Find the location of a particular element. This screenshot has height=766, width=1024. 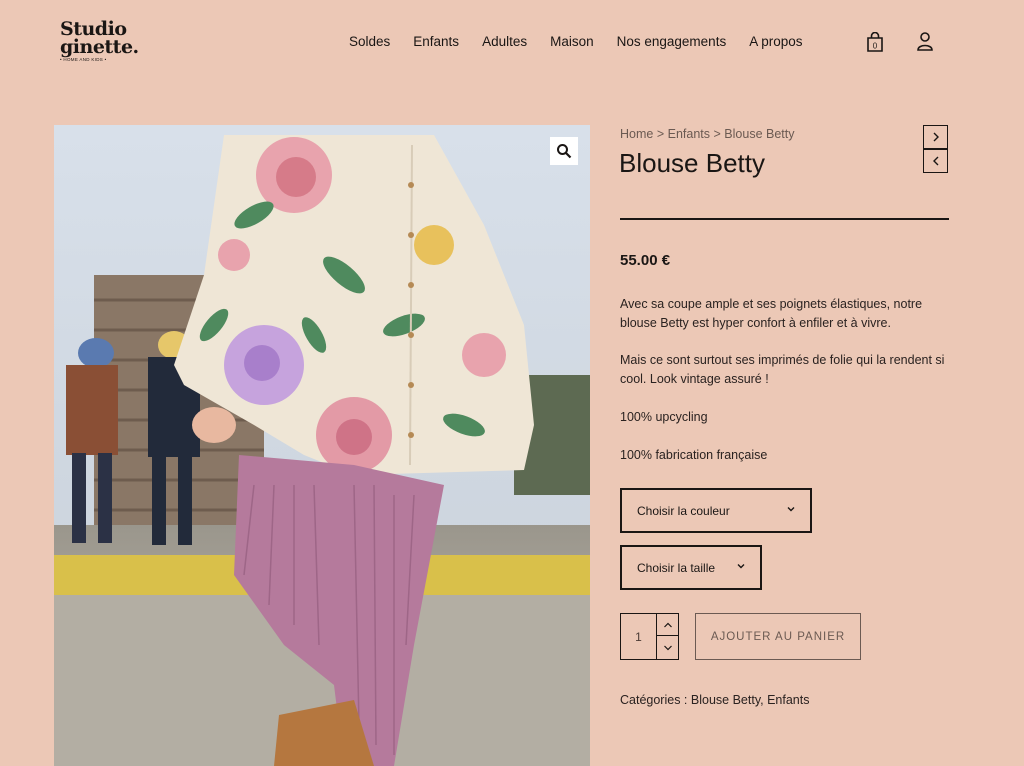

prev-product-button is located at coordinates (935, 161).